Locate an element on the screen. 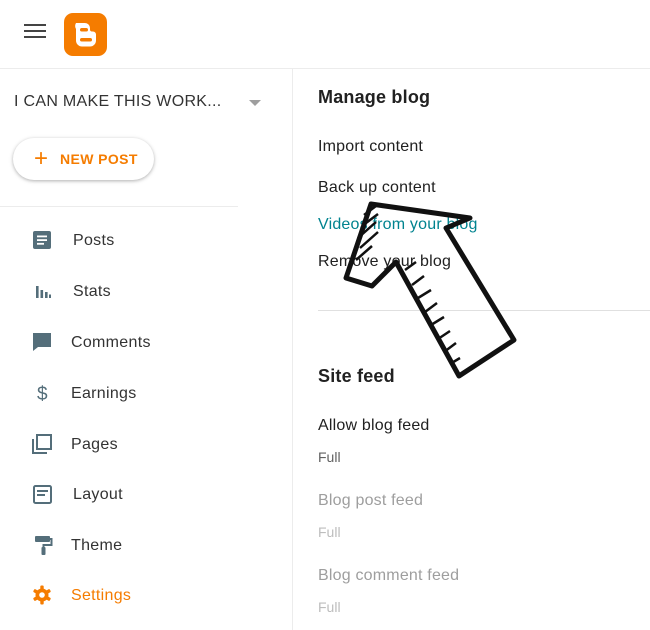 Image resolution: width=650 pixels, height=630 pixels. sidebar-item-settings: Settings is located at coordinates (145, 596).